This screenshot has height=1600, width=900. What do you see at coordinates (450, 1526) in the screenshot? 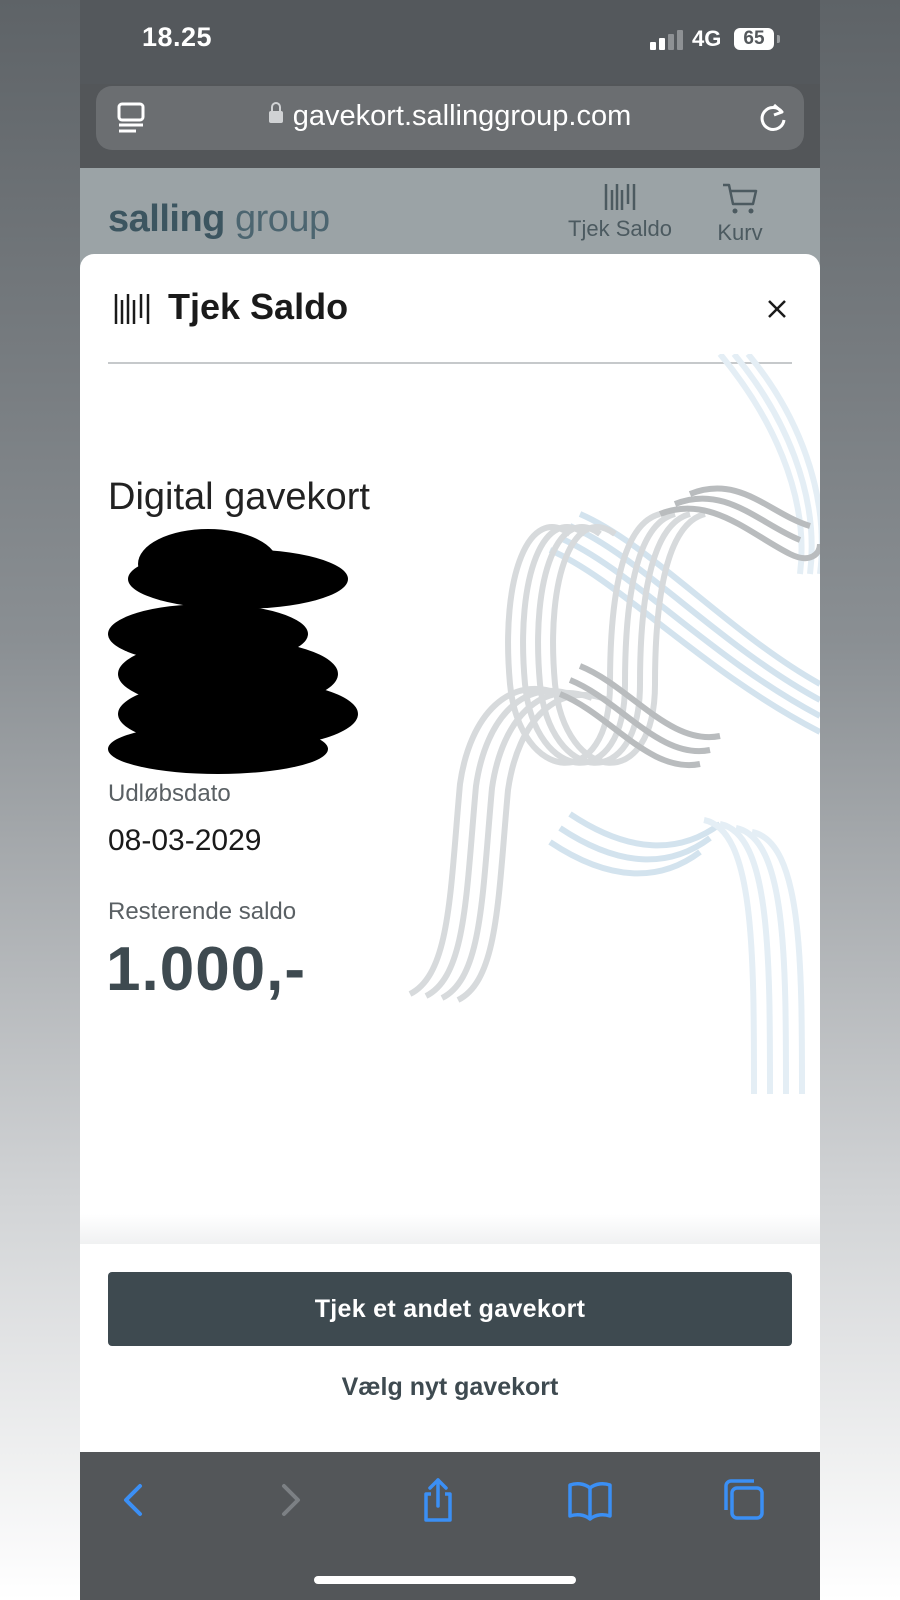
I see `browser-toolbar` at bounding box center [450, 1526].